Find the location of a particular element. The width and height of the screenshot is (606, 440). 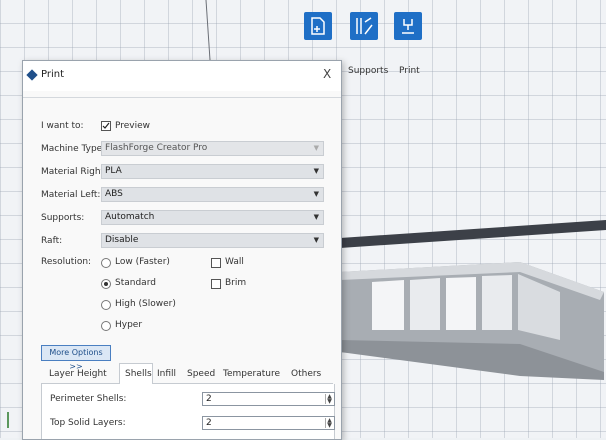

print-icon is located at coordinates (408, 26).